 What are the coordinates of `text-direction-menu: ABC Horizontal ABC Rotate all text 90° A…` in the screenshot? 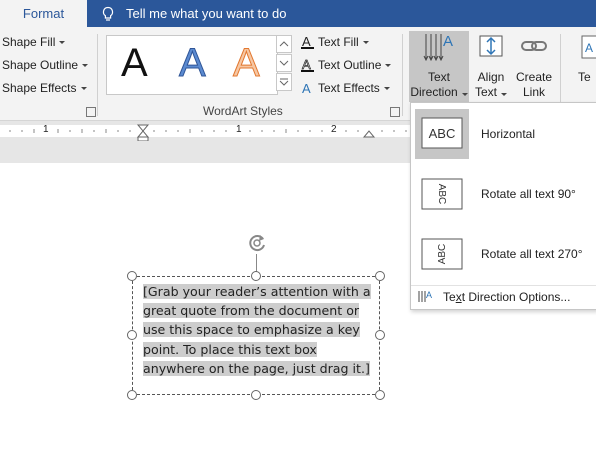 It's located at (503, 206).